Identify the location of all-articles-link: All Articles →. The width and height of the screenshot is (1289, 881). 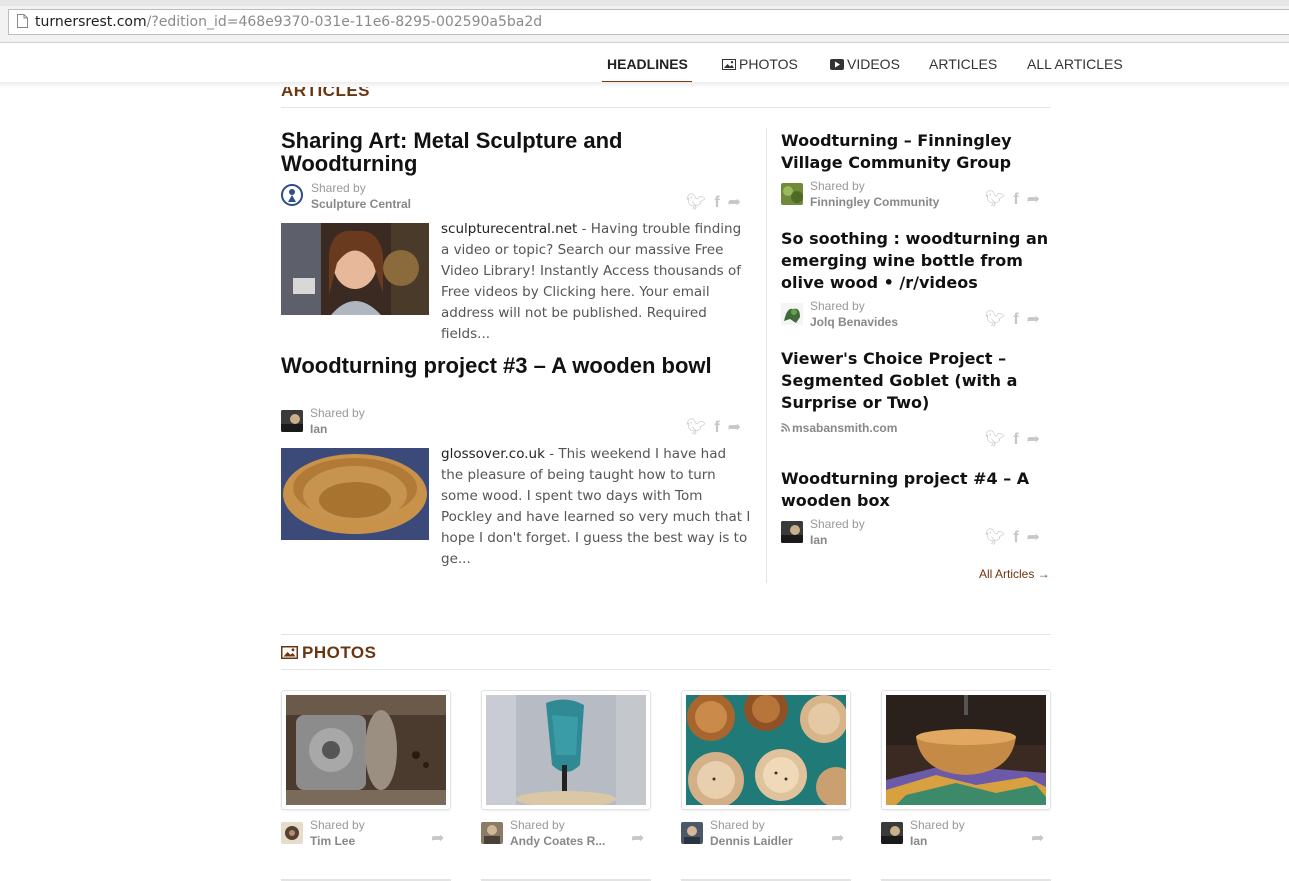
(1014, 574).